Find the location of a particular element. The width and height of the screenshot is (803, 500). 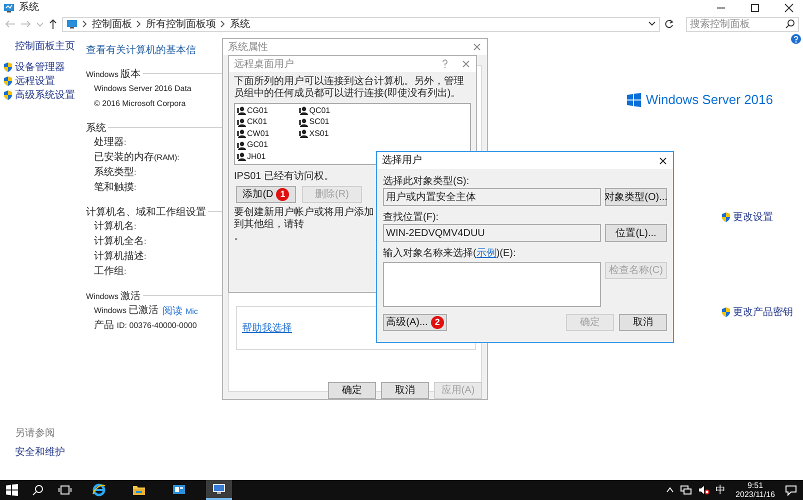

note-end-text: 。 is located at coordinates (239, 237).